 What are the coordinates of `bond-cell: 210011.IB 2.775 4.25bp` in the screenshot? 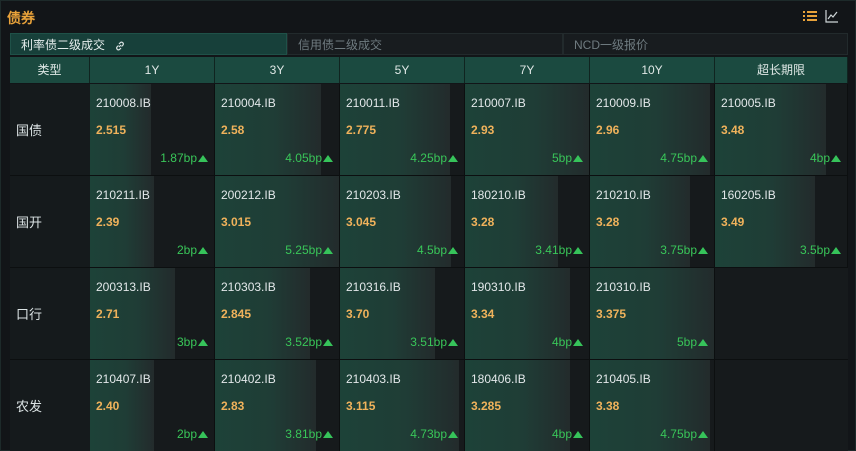 It's located at (402, 130).